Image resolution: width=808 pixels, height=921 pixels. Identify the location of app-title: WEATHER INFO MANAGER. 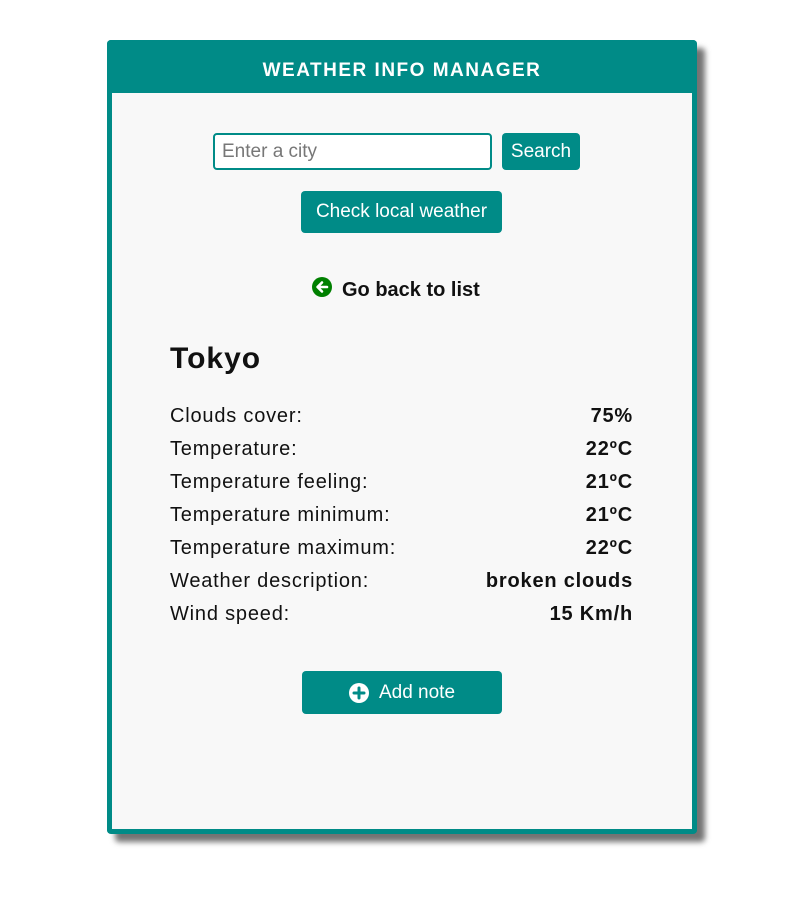
(402, 70).